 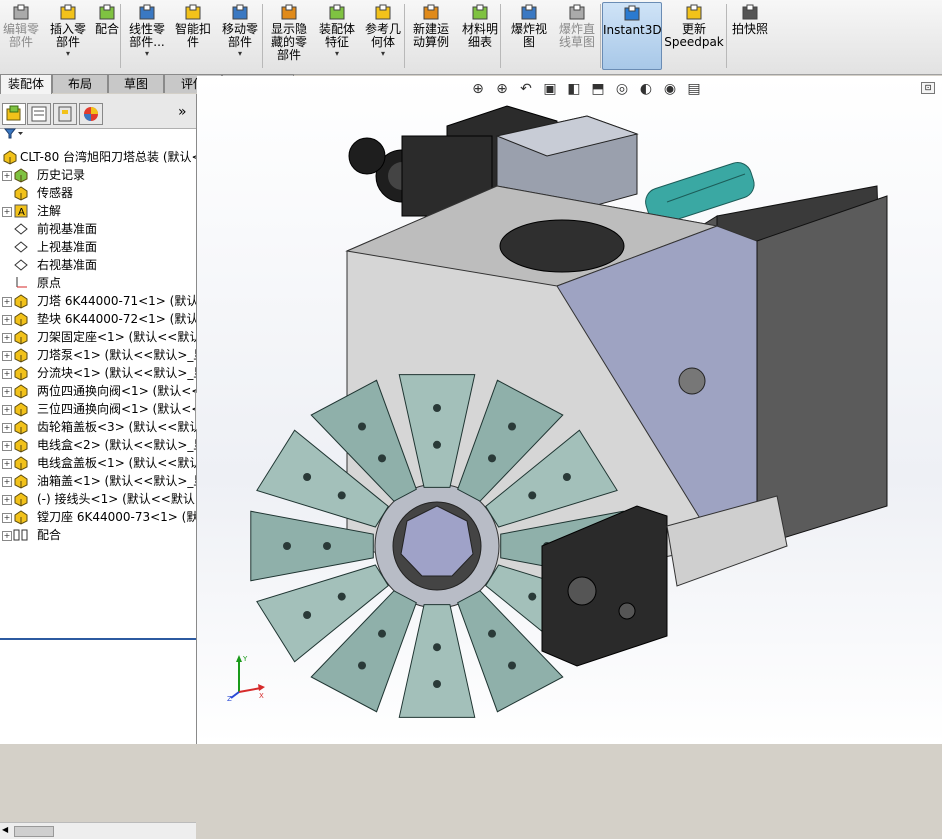 I want to click on take-snapshot-button: 拍快照, so click(x=750, y=36).